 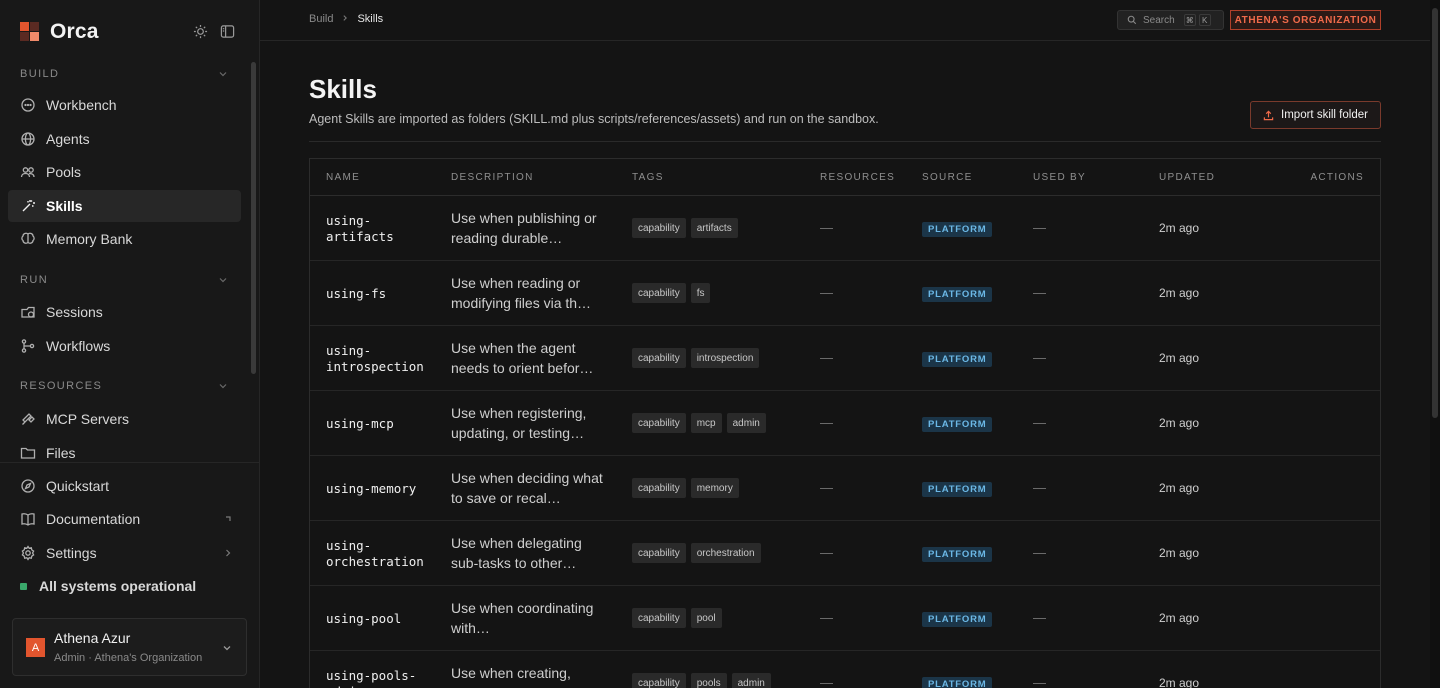 I want to click on import-skill-folder-button: Import skill folder, so click(x=1315, y=115).